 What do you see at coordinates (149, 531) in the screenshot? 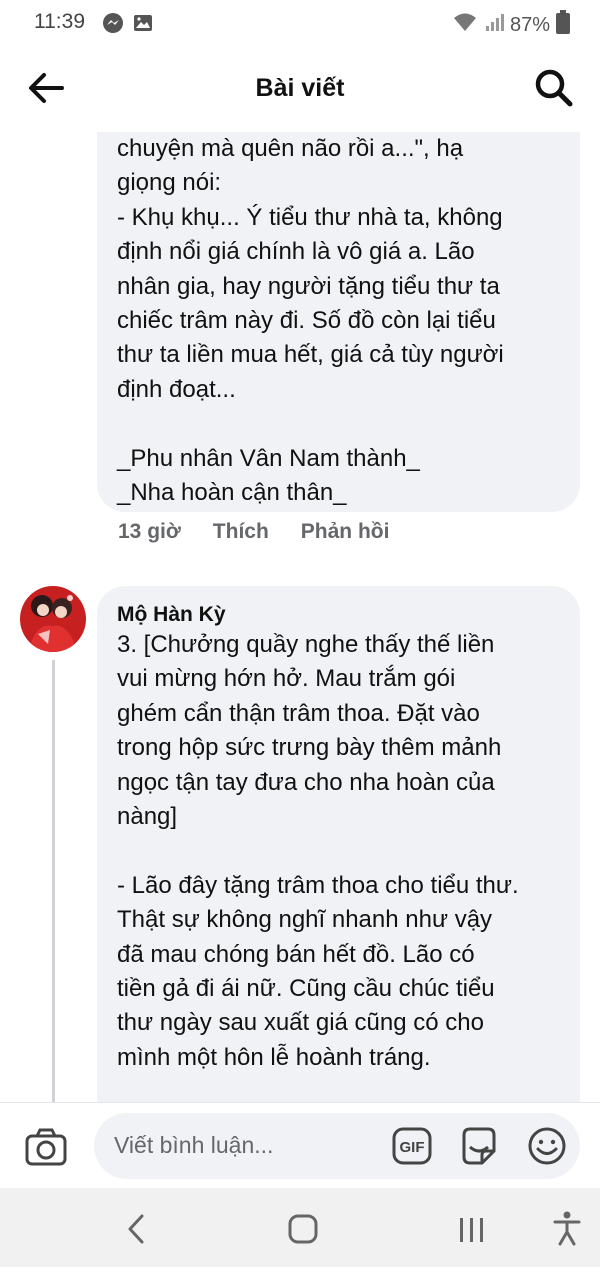
I see `comment-timestamp: 13 giờ` at bounding box center [149, 531].